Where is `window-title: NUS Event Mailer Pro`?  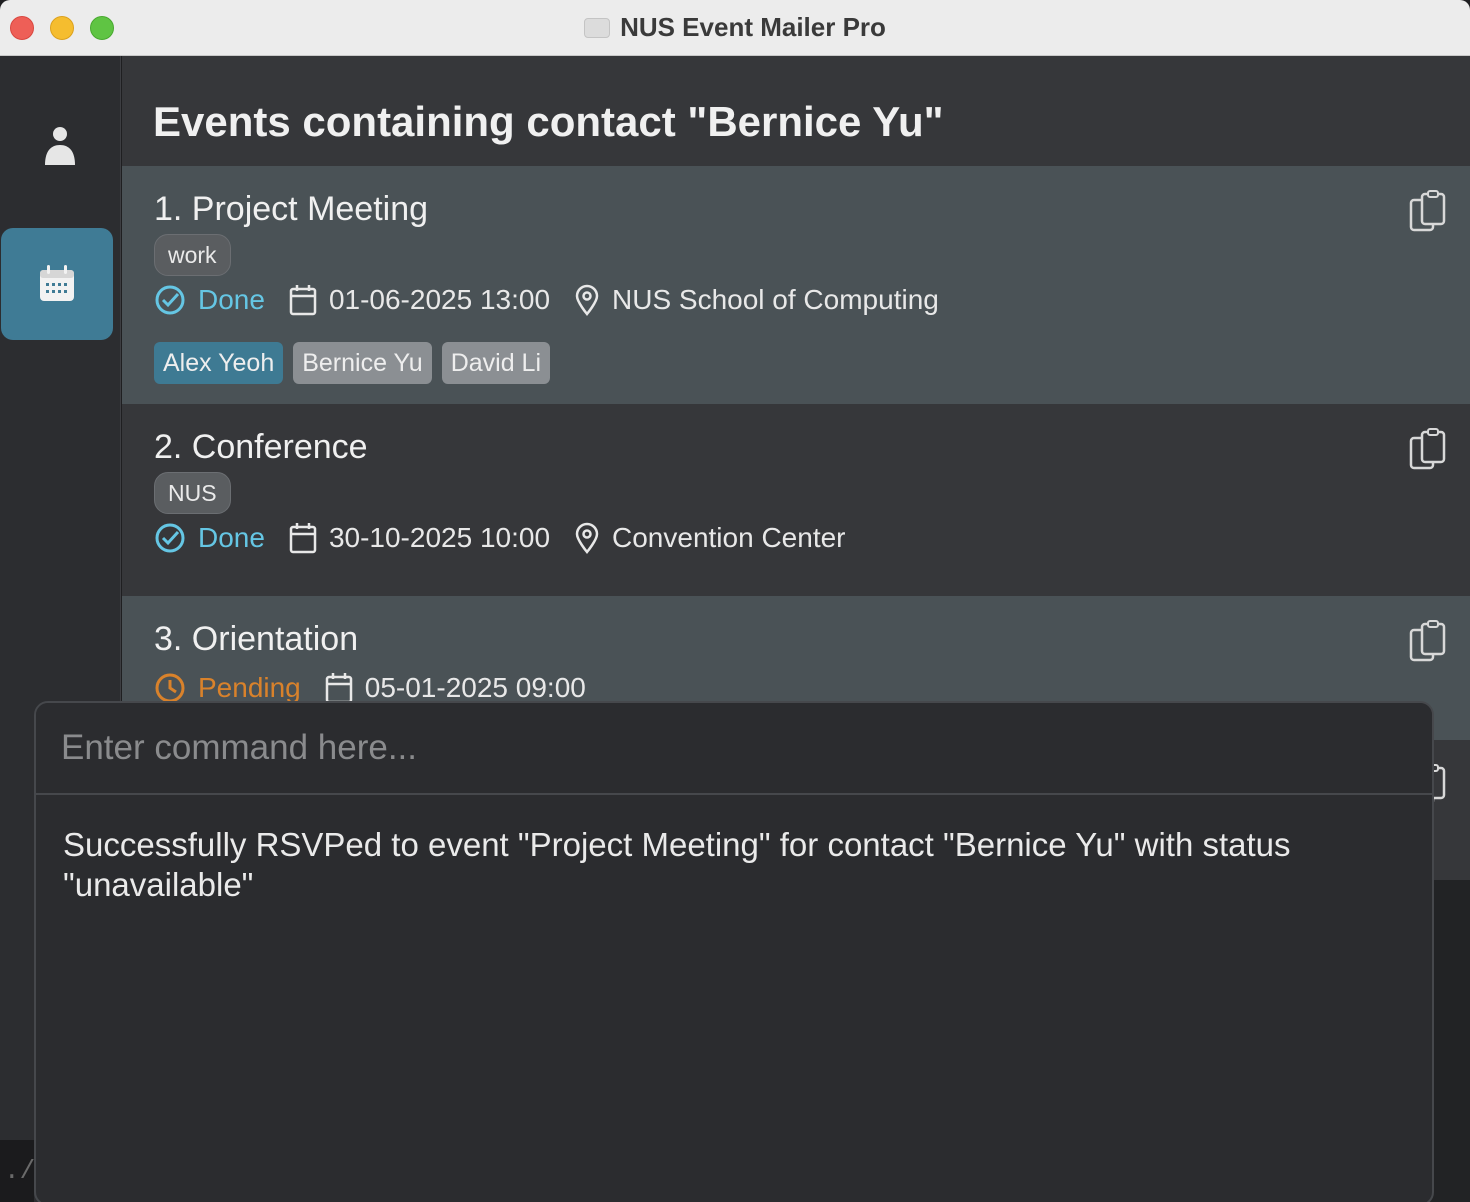 window-title: NUS Event Mailer Pro is located at coordinates (753, 27).